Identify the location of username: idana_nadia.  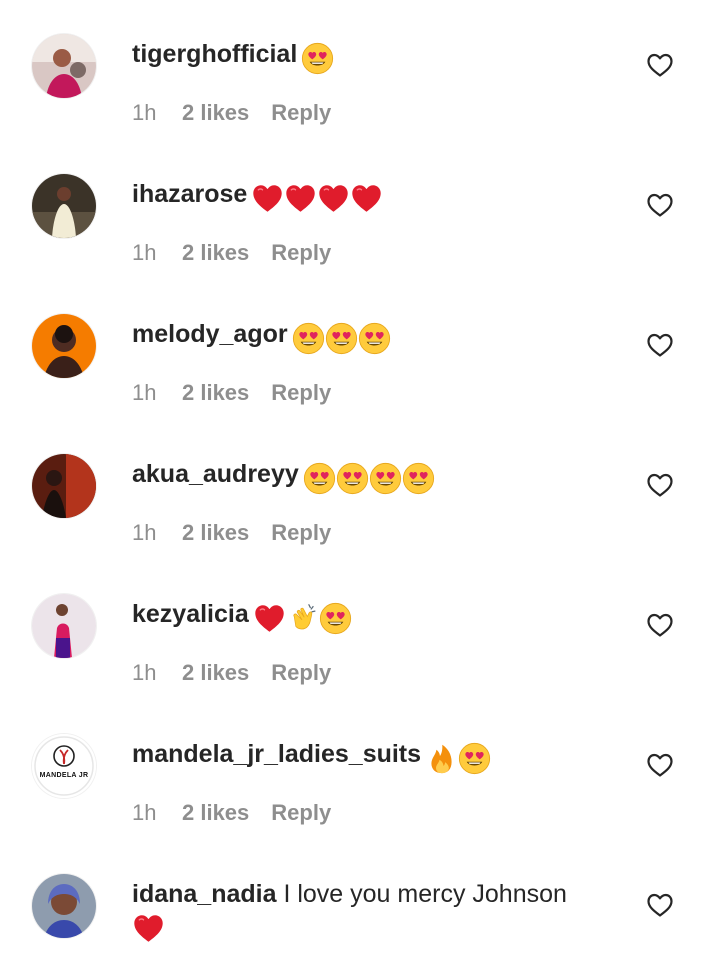
(204, 894).